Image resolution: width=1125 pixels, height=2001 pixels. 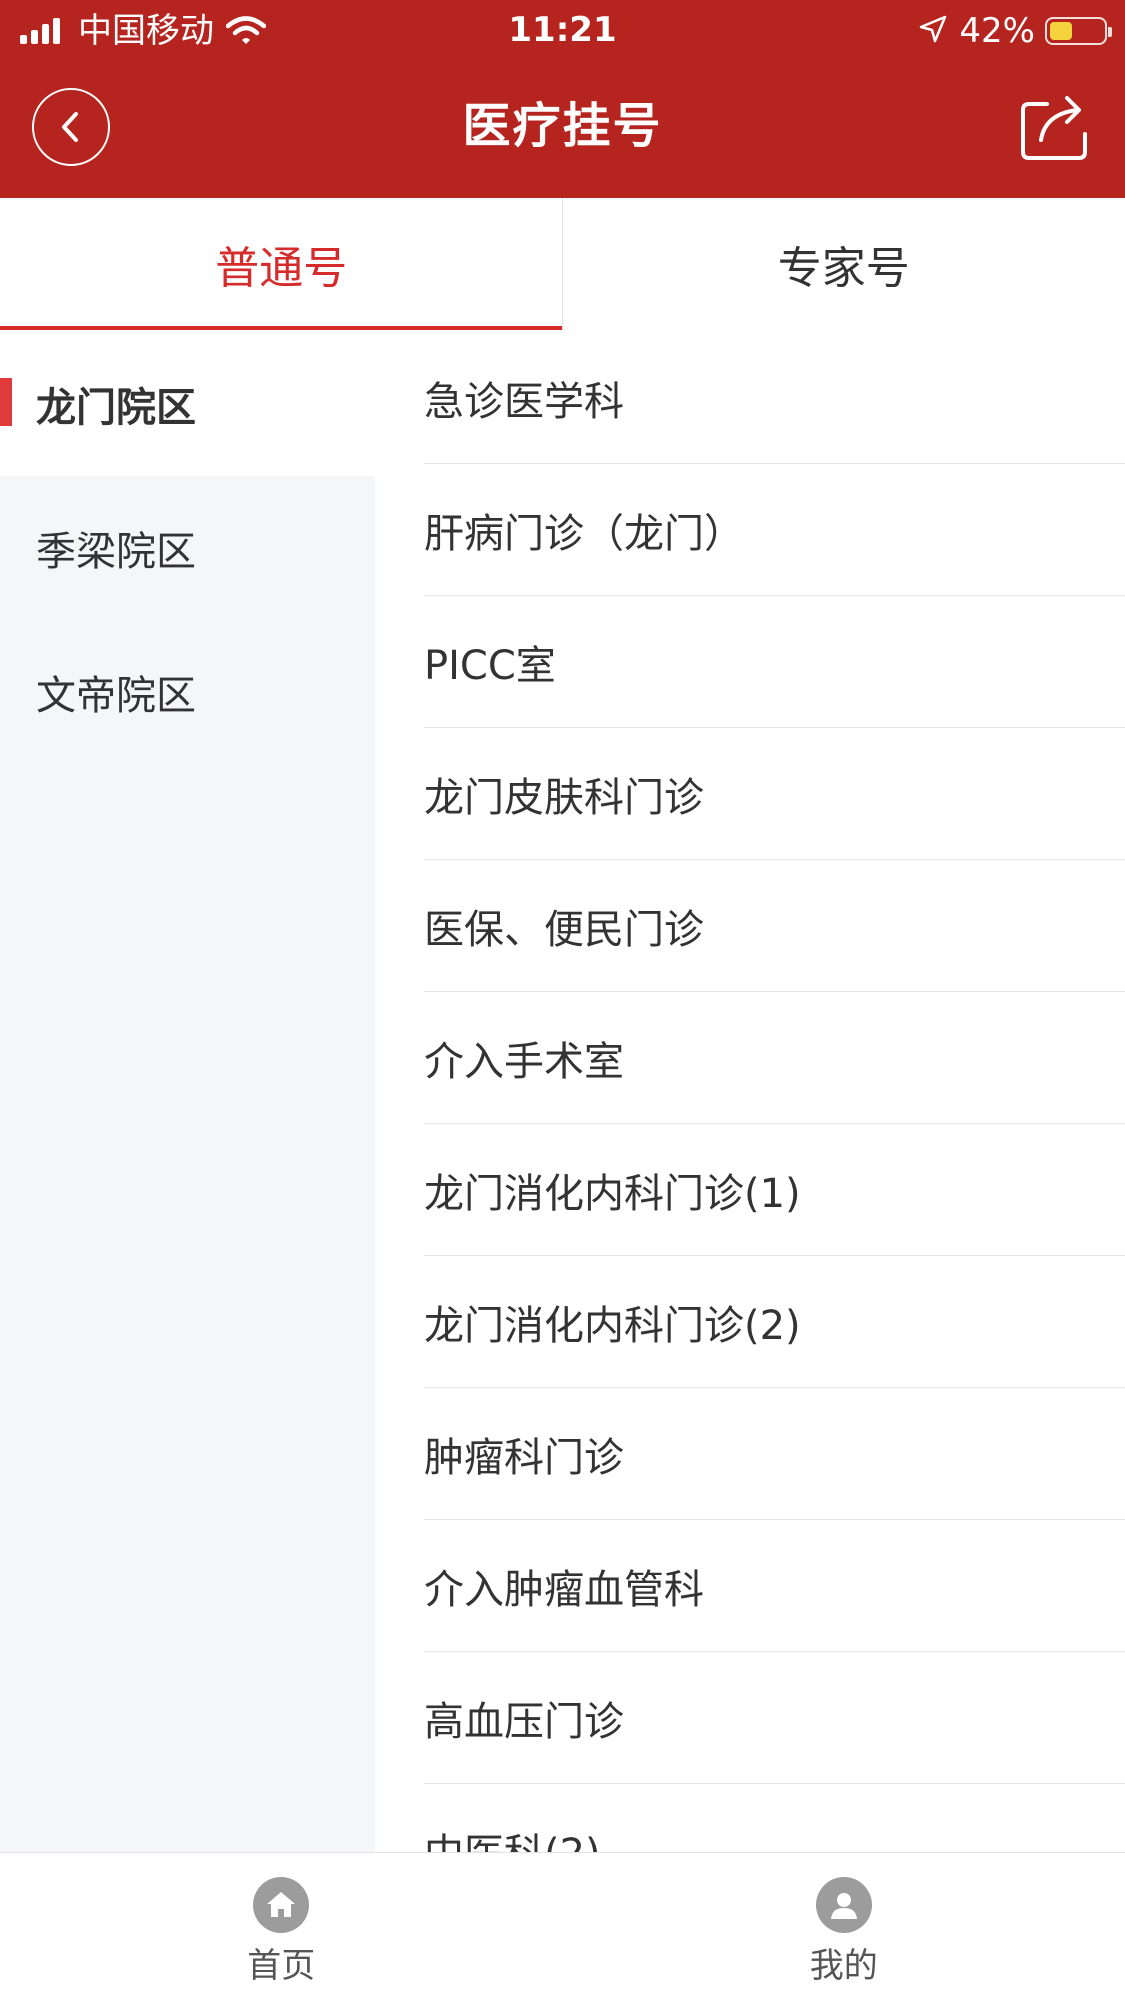 I want to click on department-item: PICC室, so click(x=774, y=662).